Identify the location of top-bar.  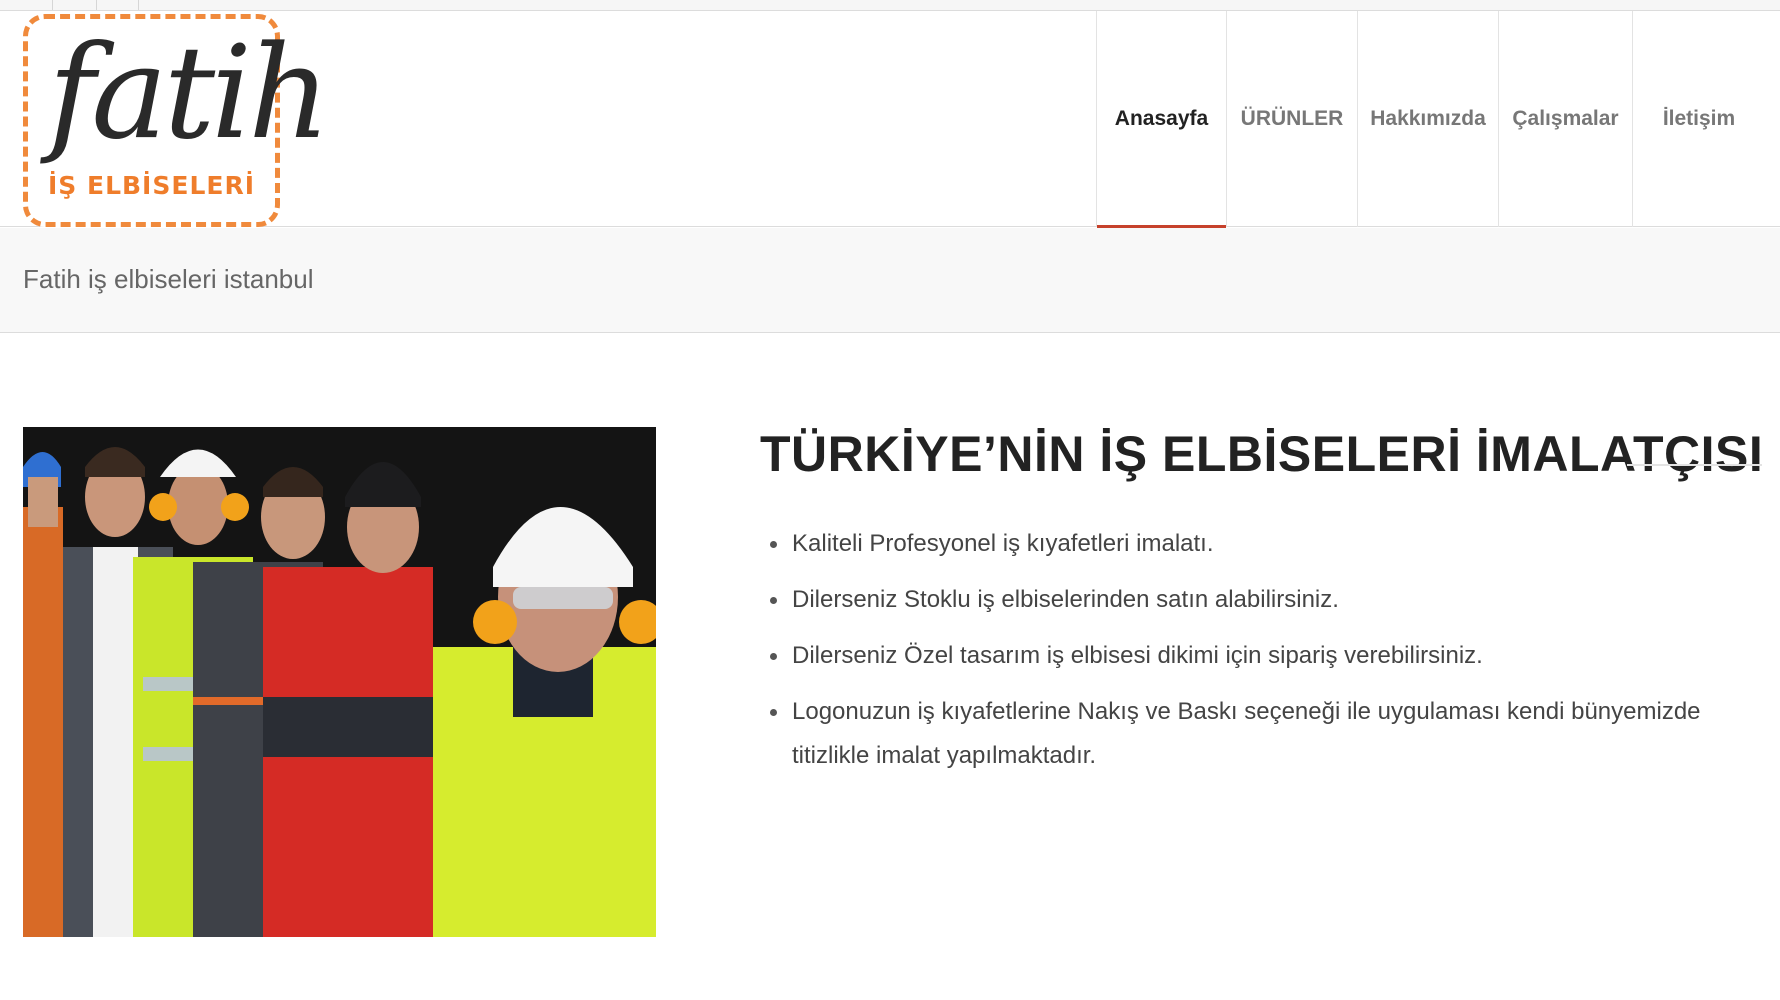
(890, 5).